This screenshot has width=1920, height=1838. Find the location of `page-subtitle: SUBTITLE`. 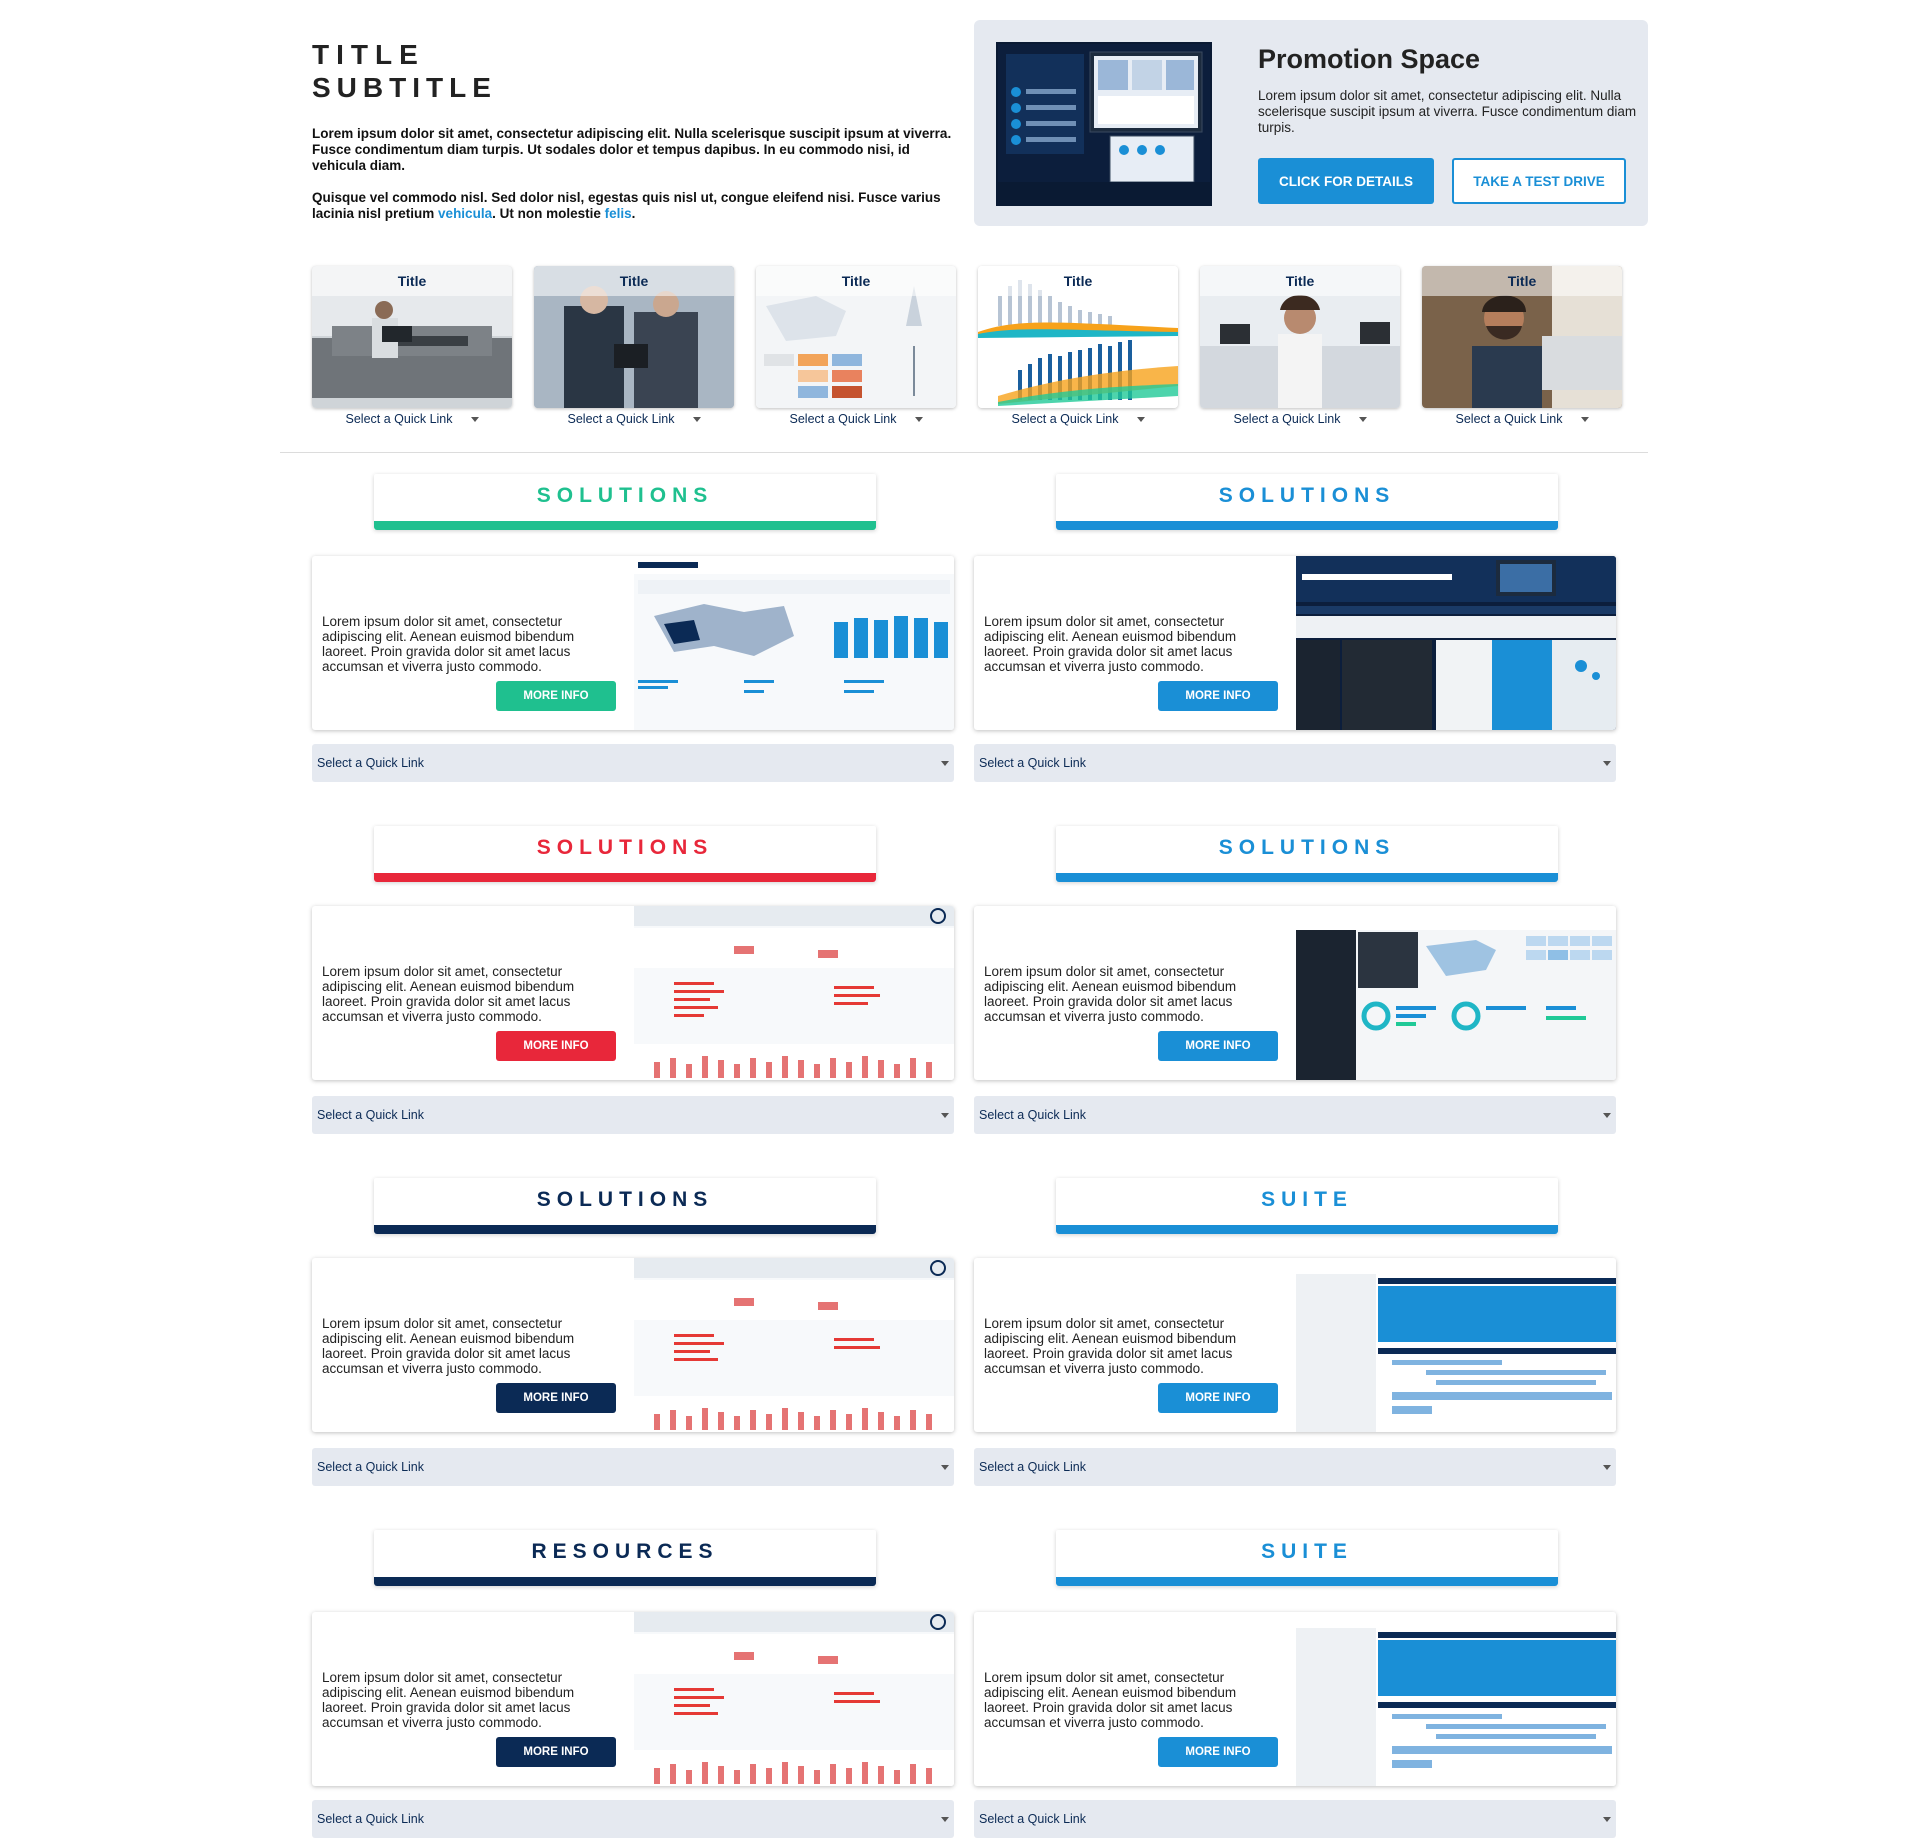

page-subtitle: SUBTITLE is located at coordinates (404, 87).